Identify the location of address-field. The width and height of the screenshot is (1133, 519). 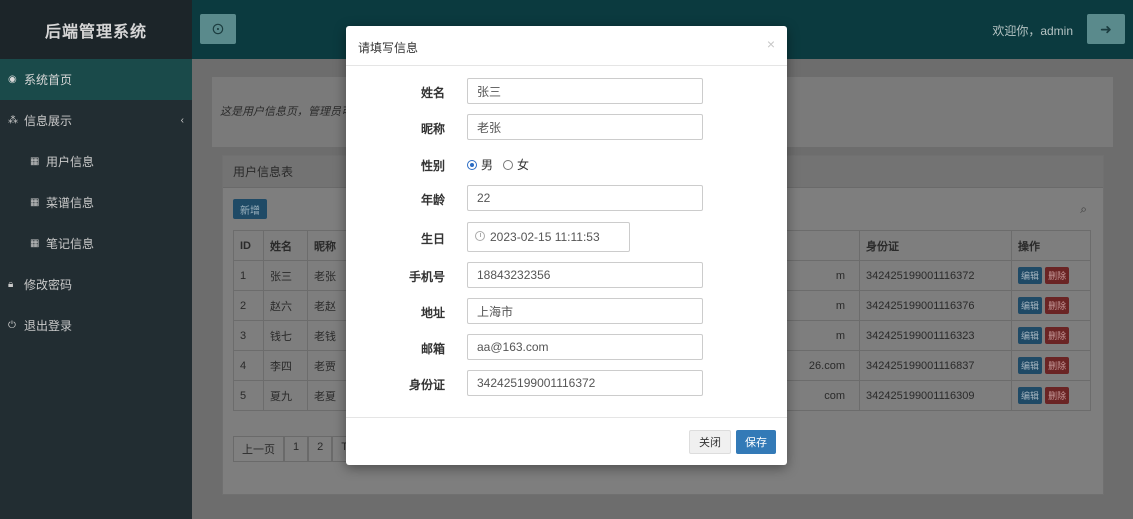
(585, 311).